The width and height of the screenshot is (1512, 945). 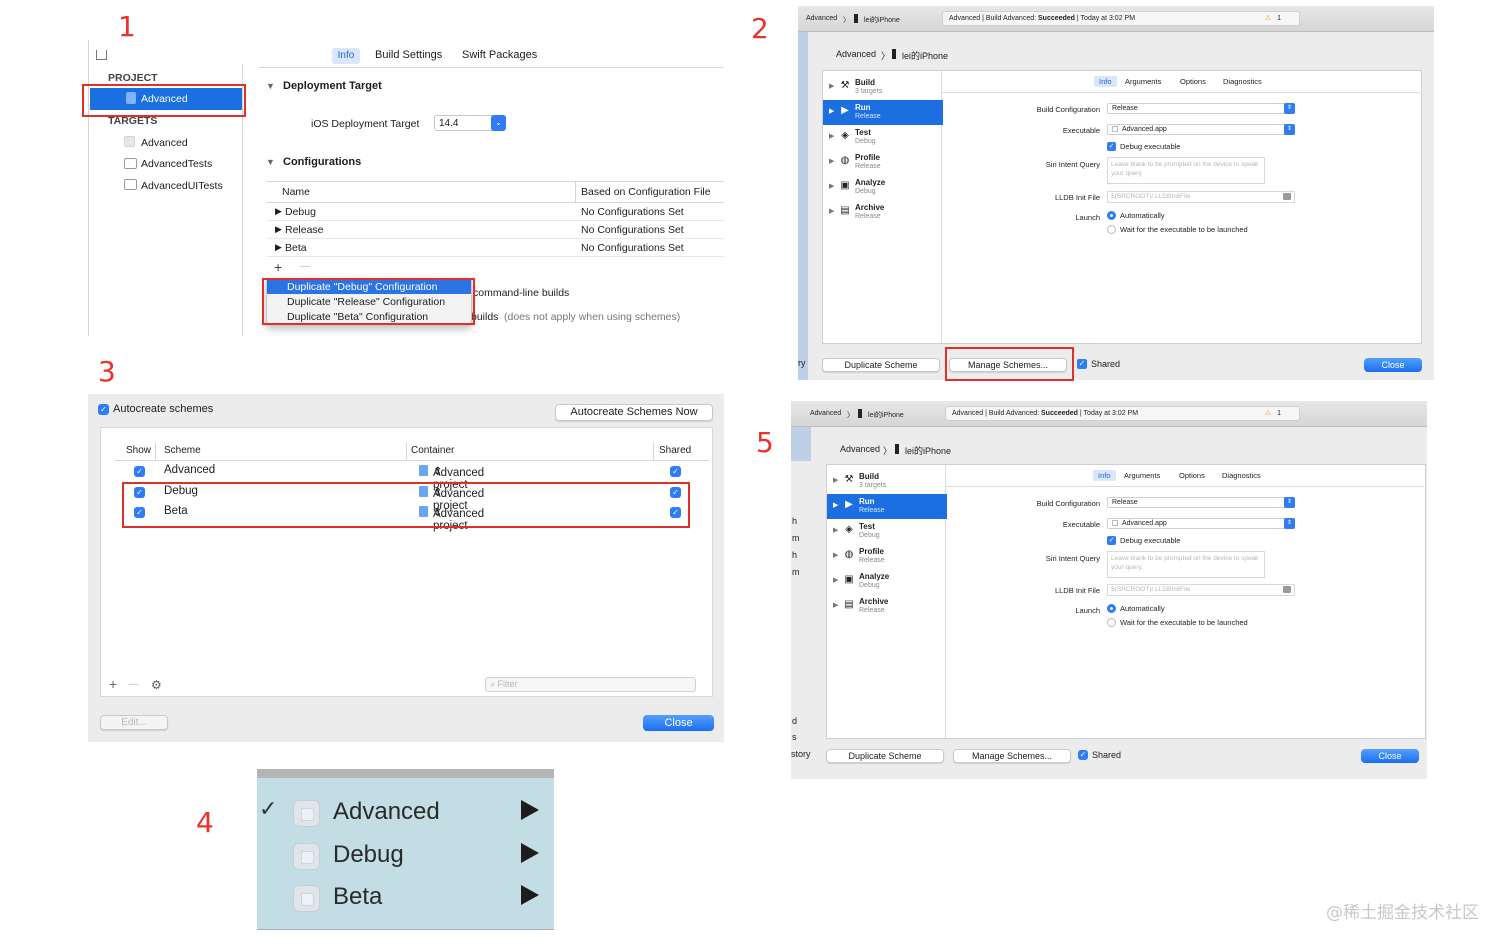 I want to click on autocreate-checkbox: ✓ Autocreate schemes, so click(x=155, y=409).